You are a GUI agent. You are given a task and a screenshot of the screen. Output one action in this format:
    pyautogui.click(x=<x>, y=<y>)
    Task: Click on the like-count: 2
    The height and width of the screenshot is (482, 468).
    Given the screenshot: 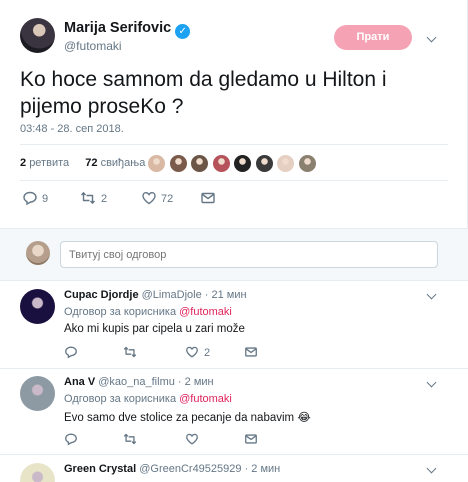 What is the action you would take?
    pyautogui.click(x=207, y=353)
    